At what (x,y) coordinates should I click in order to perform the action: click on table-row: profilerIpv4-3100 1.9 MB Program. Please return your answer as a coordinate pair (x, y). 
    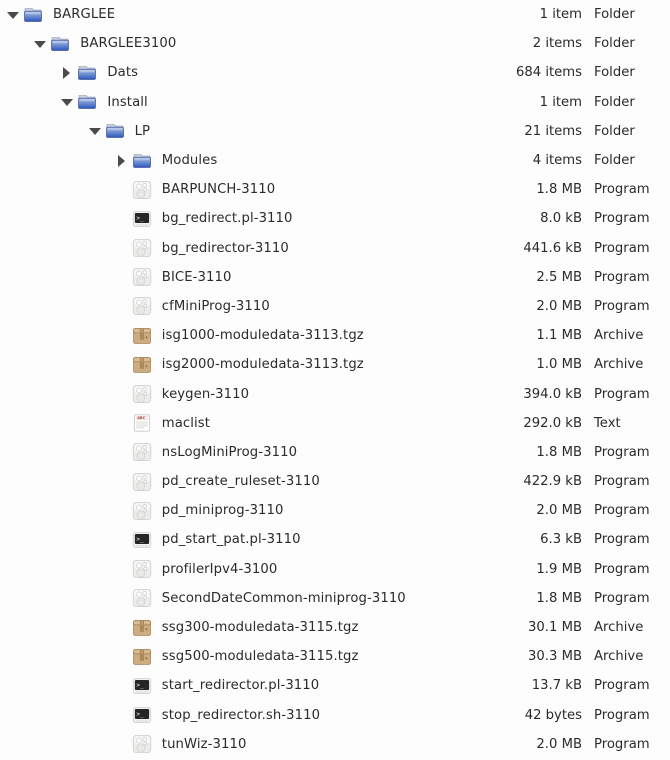
    Looking at the image, I should click on (335, 569).